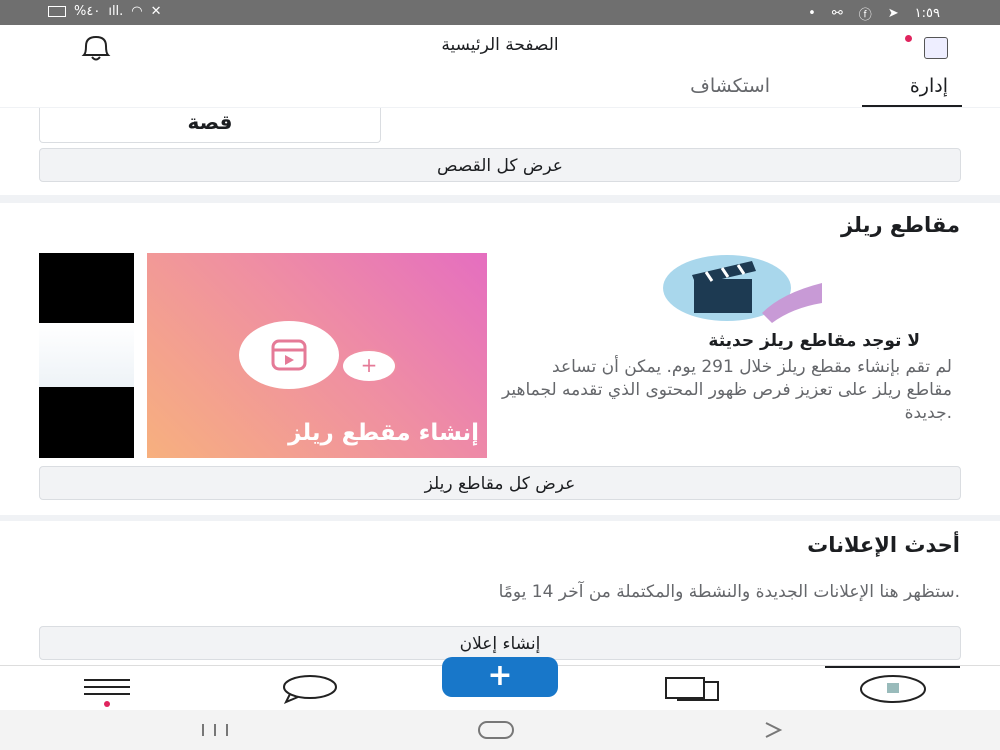 This screenshot has height=750, width=1000. What do you see at coordinates (500, 45) in the screenshot?
I see `page-title: الصفحة الرئيسية` at bounding box center [500, 45].